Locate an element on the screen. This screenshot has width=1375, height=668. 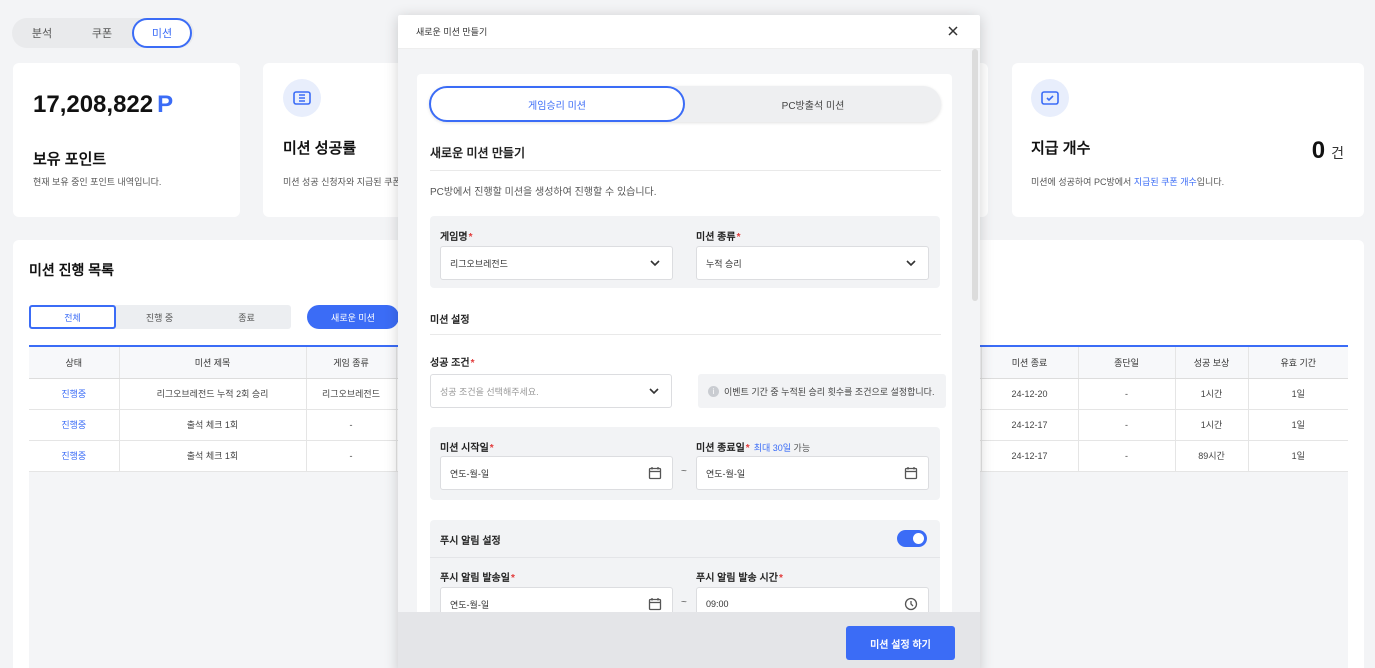
clock-icon is located at coordinates (911, 604).